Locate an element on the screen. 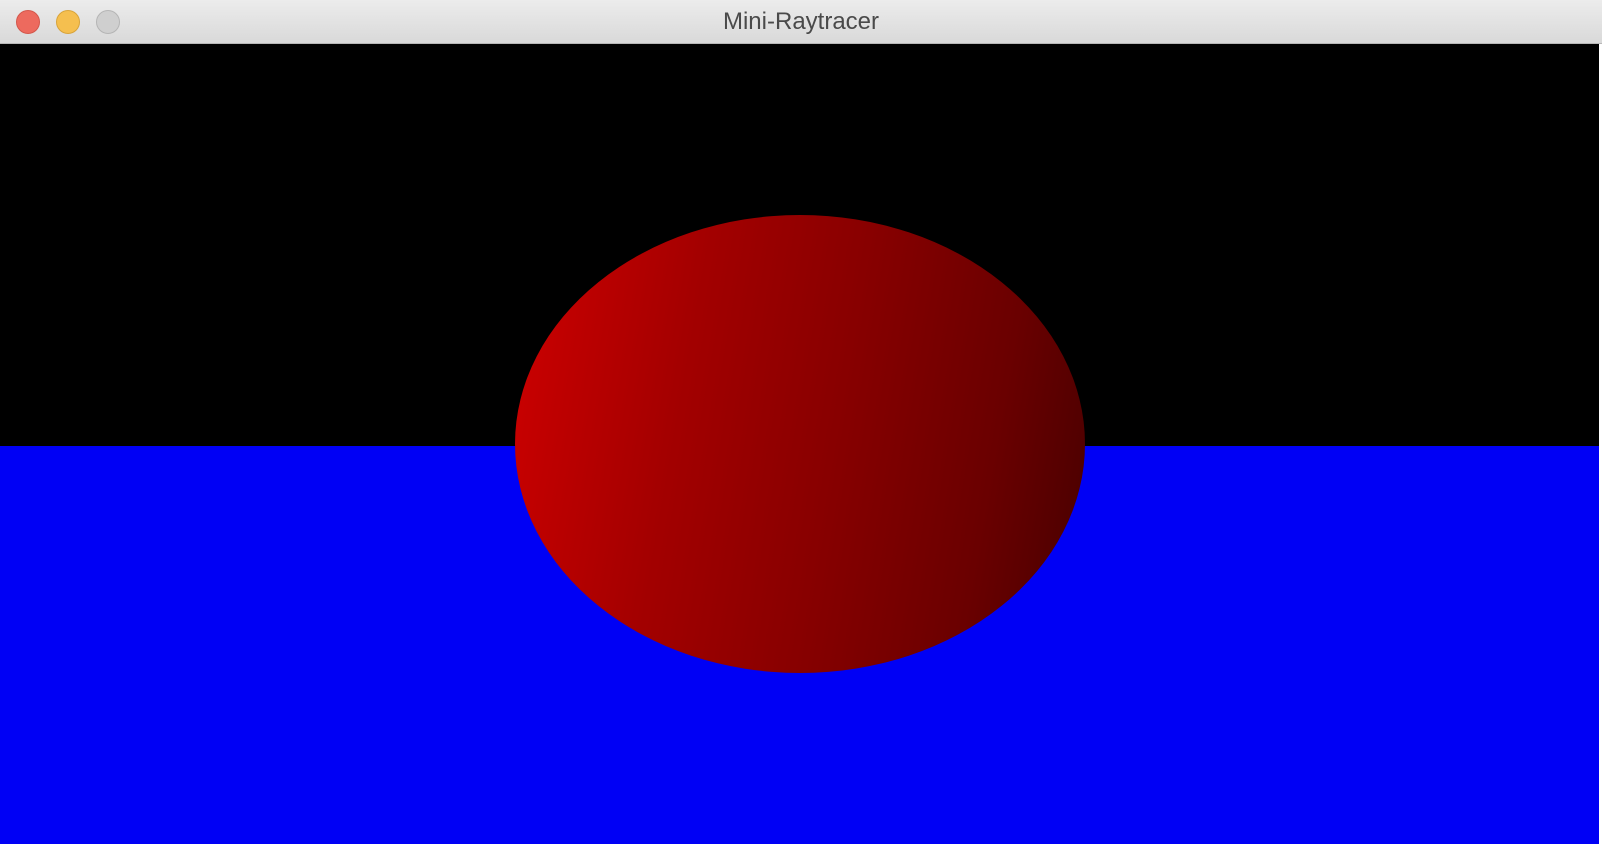 Image resolution: width=1602 pixels, height=846 pixels. window-title: Mini-Raytracer is located at coordinates (801, 21).